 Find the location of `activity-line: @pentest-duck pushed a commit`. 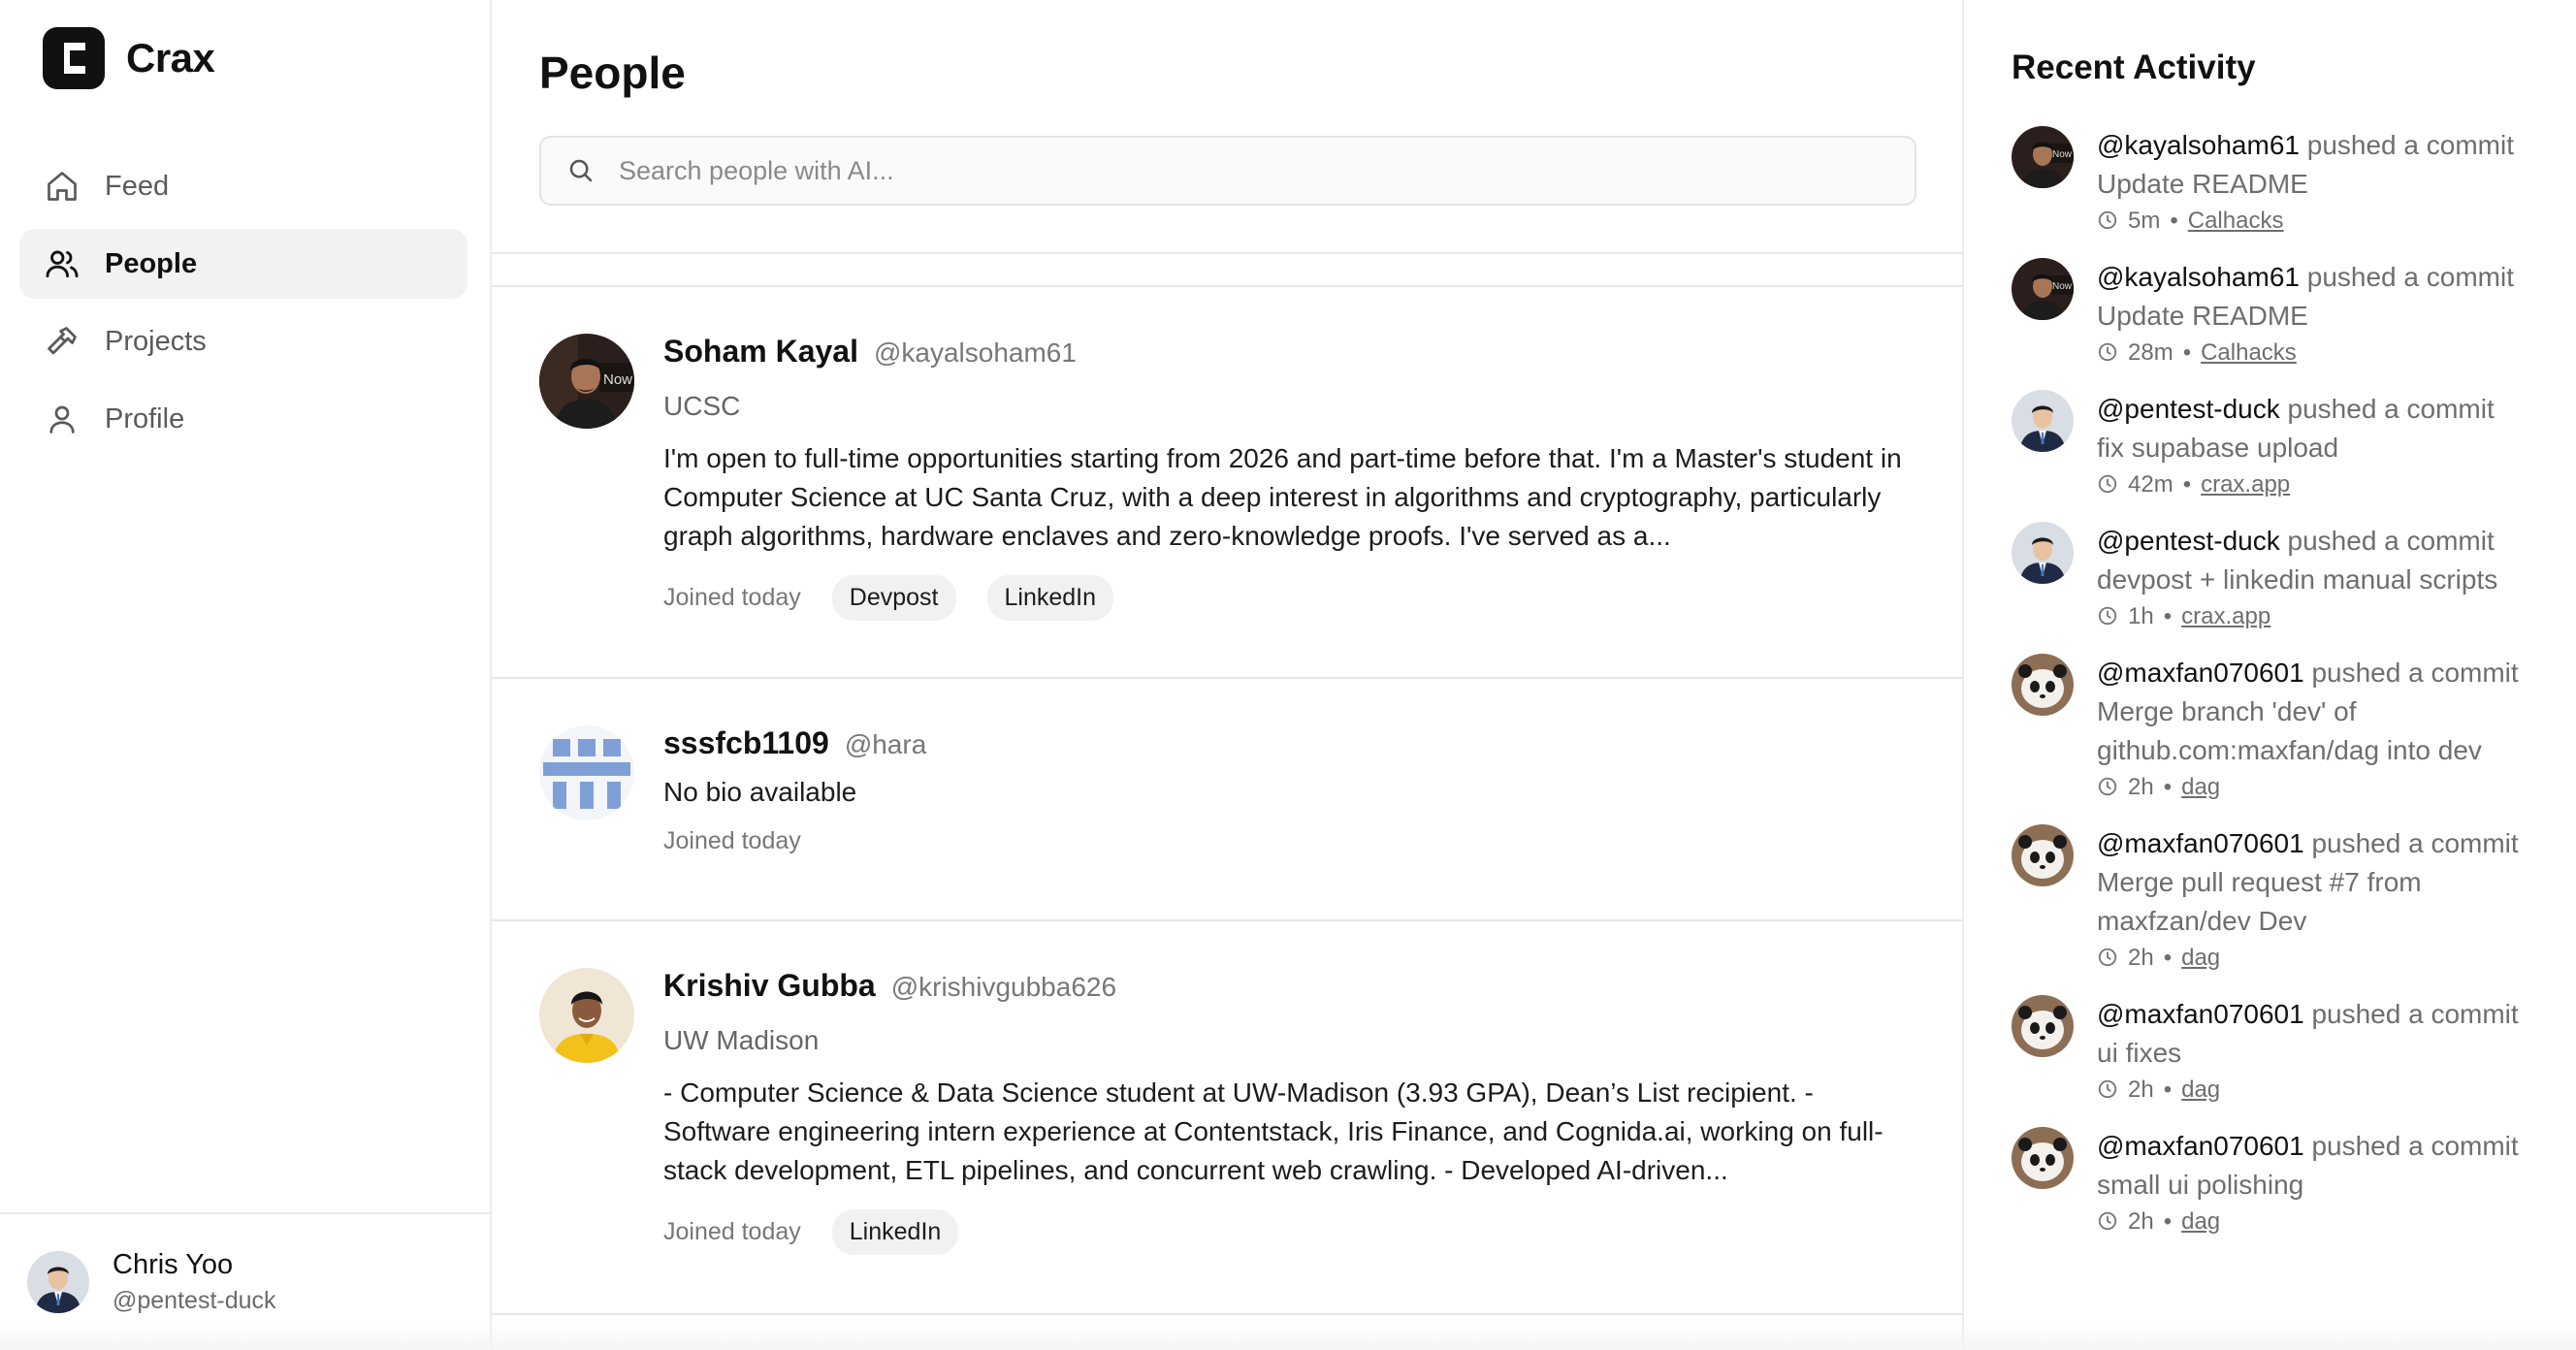

activity-line: @pentest-duck pushed a commit is located at coordinates (2330, 409).